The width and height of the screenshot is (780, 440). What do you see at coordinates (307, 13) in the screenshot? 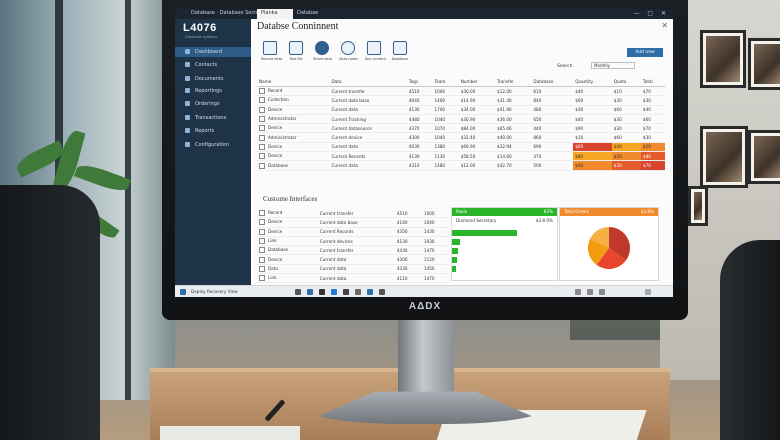
I see `tab-inactive: Databae` at bounding box center [307, 13].